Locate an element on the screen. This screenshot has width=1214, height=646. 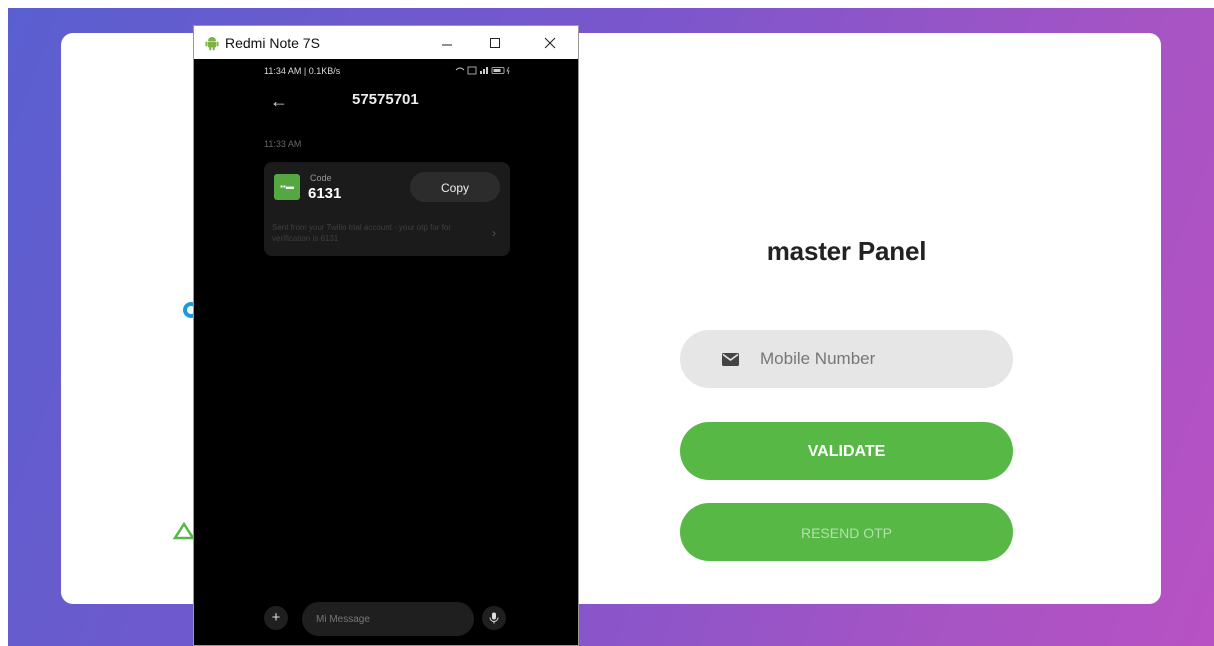
add-attachment-icon: + is located at coordinates (276, 618).